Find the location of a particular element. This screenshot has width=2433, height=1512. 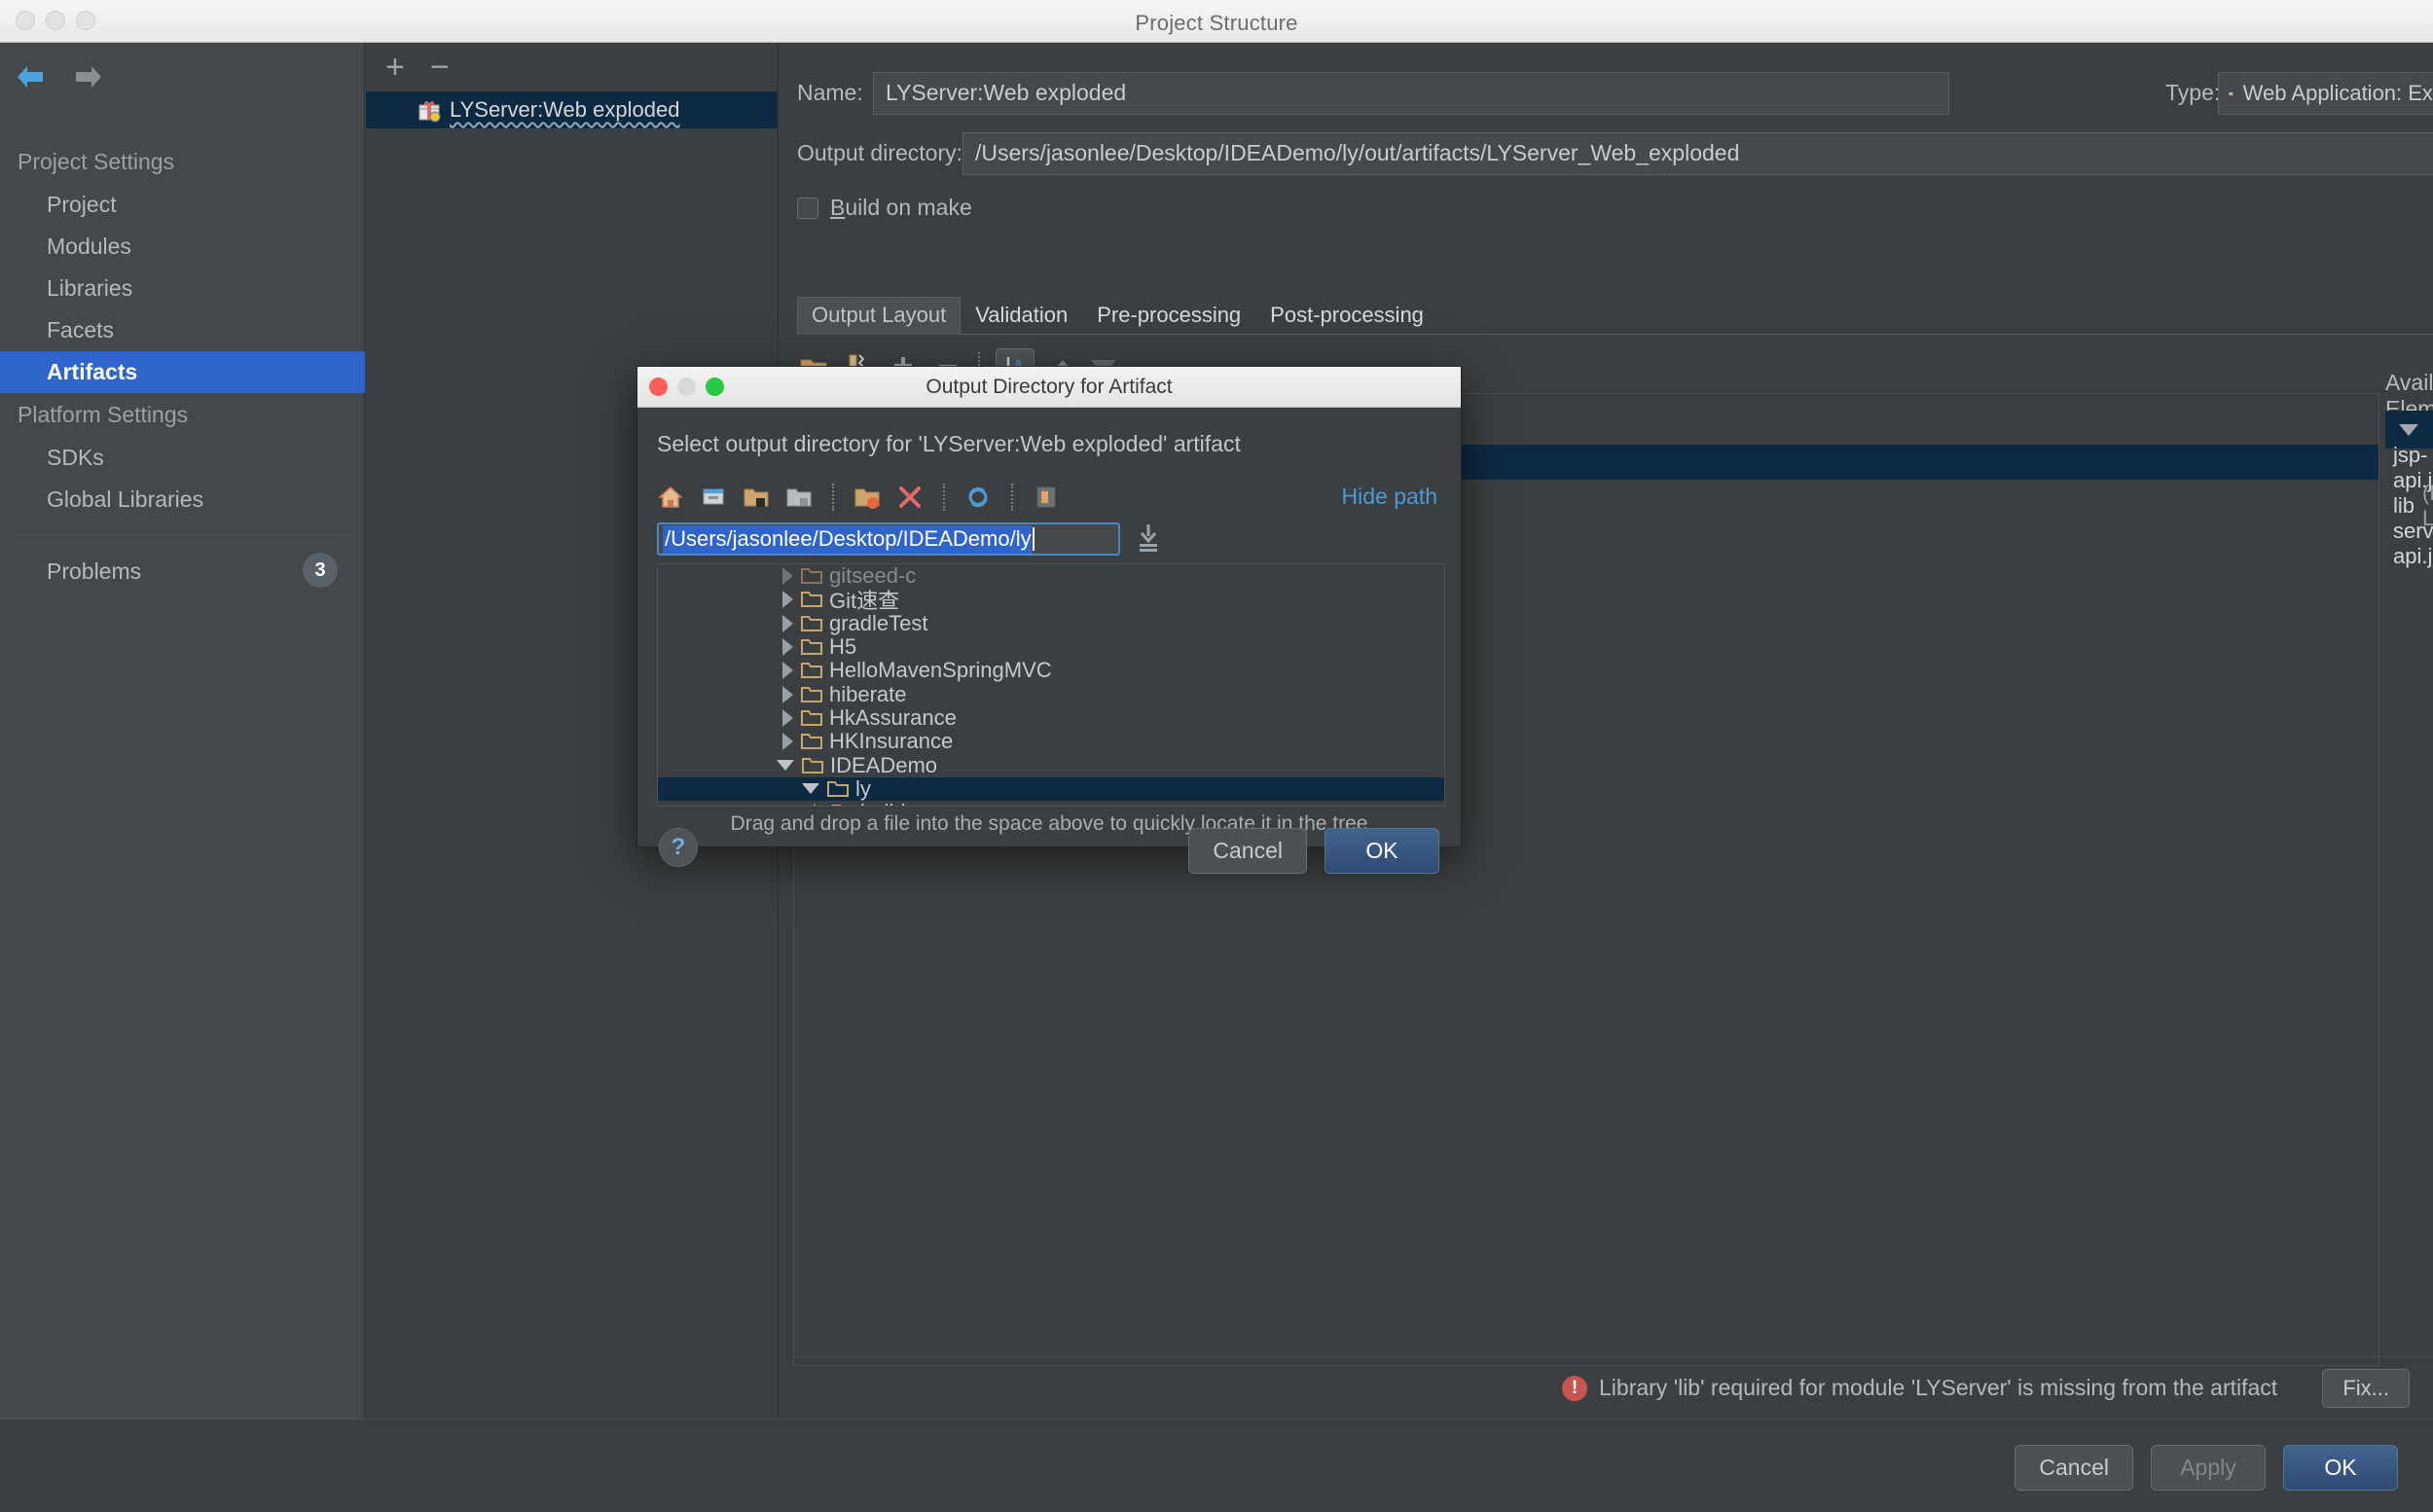

delete-icon is located at coordinates (910, 497).